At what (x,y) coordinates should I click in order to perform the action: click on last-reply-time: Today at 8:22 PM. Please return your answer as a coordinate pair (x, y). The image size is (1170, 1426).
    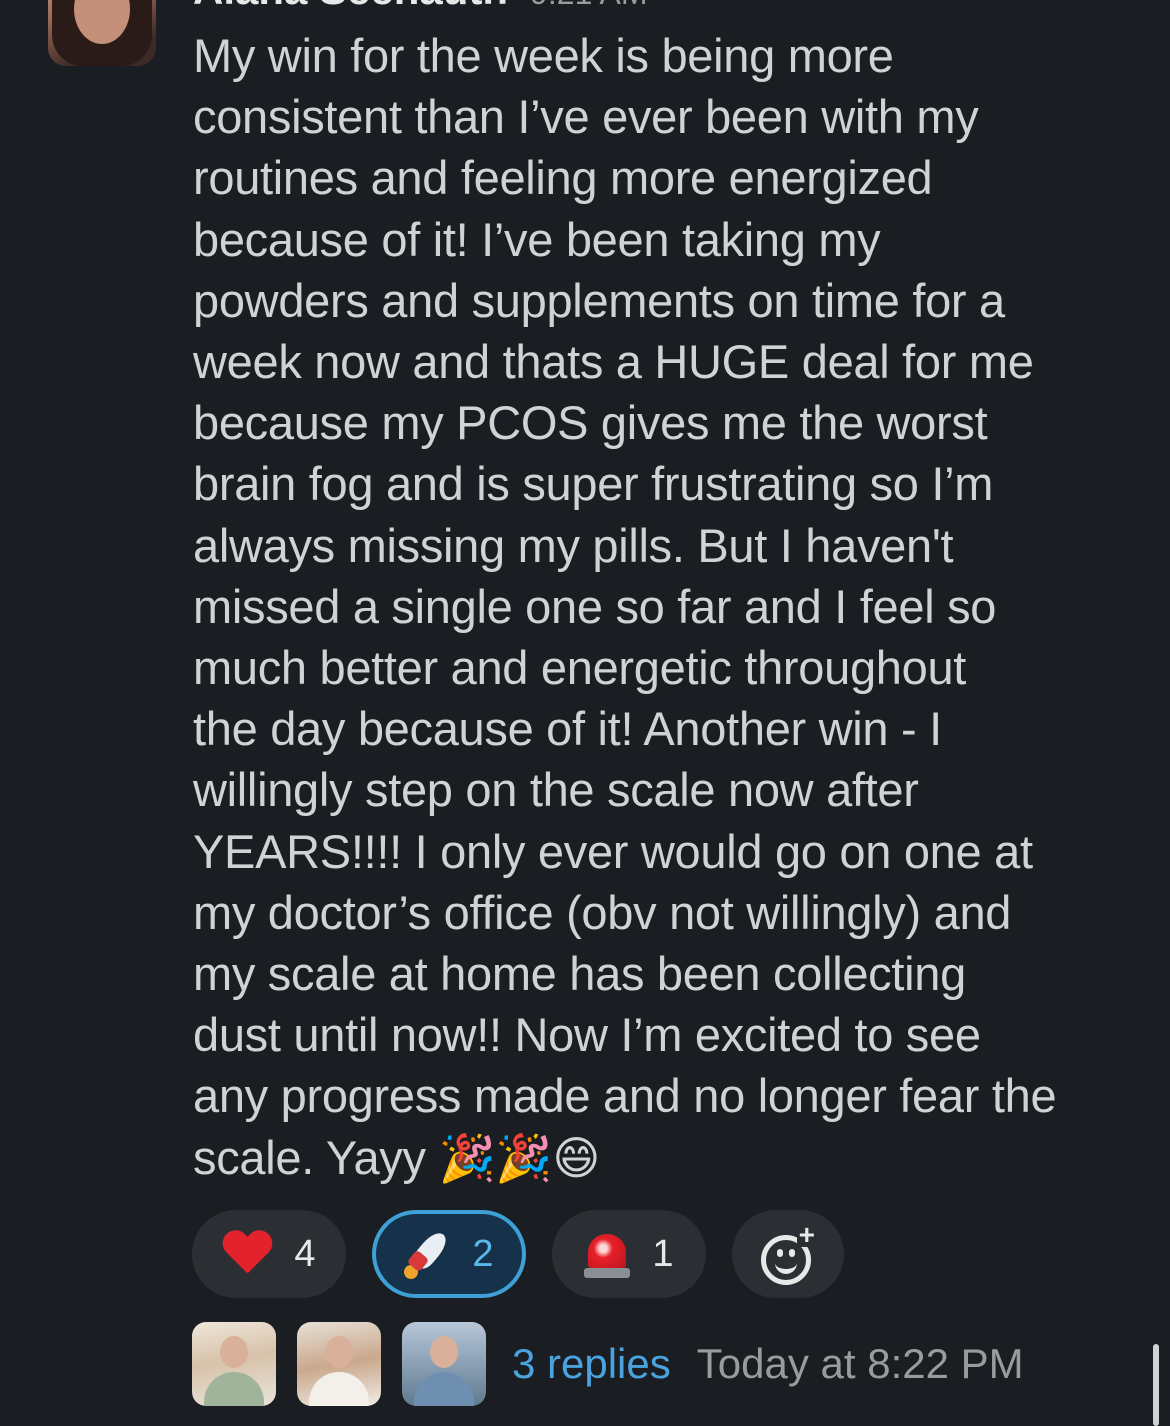
    Looking at the image, I should click on (860, 1363).